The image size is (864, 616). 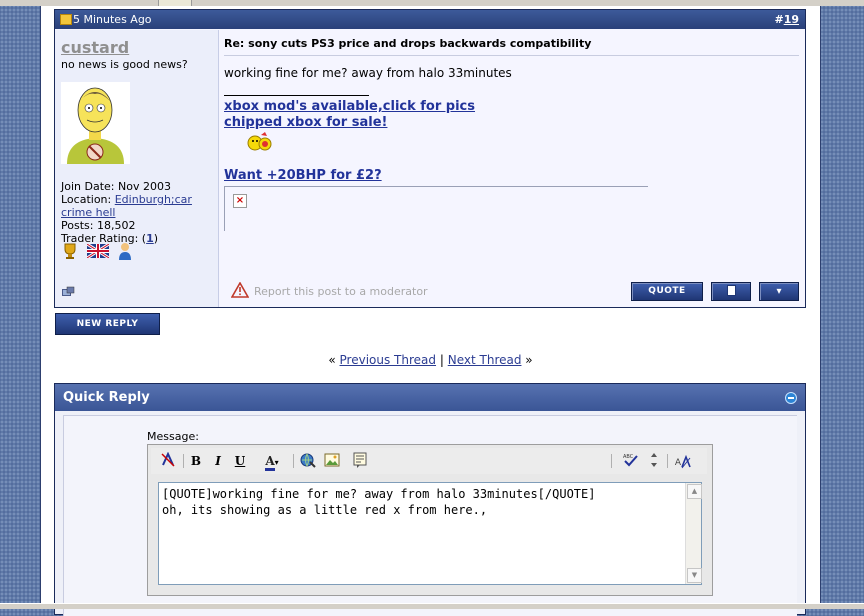 What do you see at coordinates (654, 461) in the screenshot?
I see `resize-icon` at bounding box center [654, 461].